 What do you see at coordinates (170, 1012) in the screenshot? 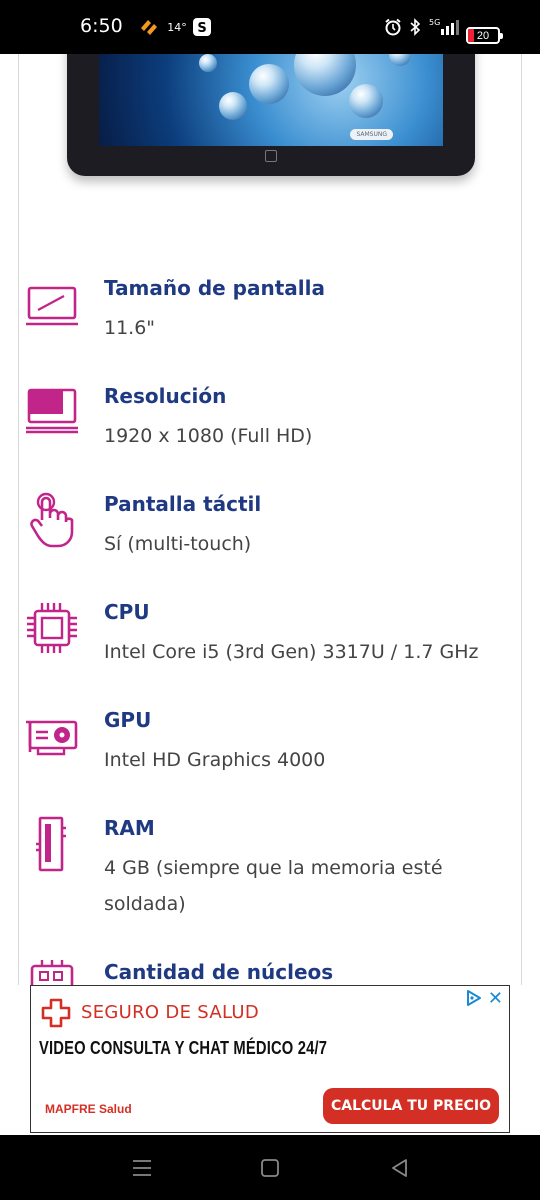
I see `ad-headline: SEGURO DE SALUD` at bounding box center [170, 1012].